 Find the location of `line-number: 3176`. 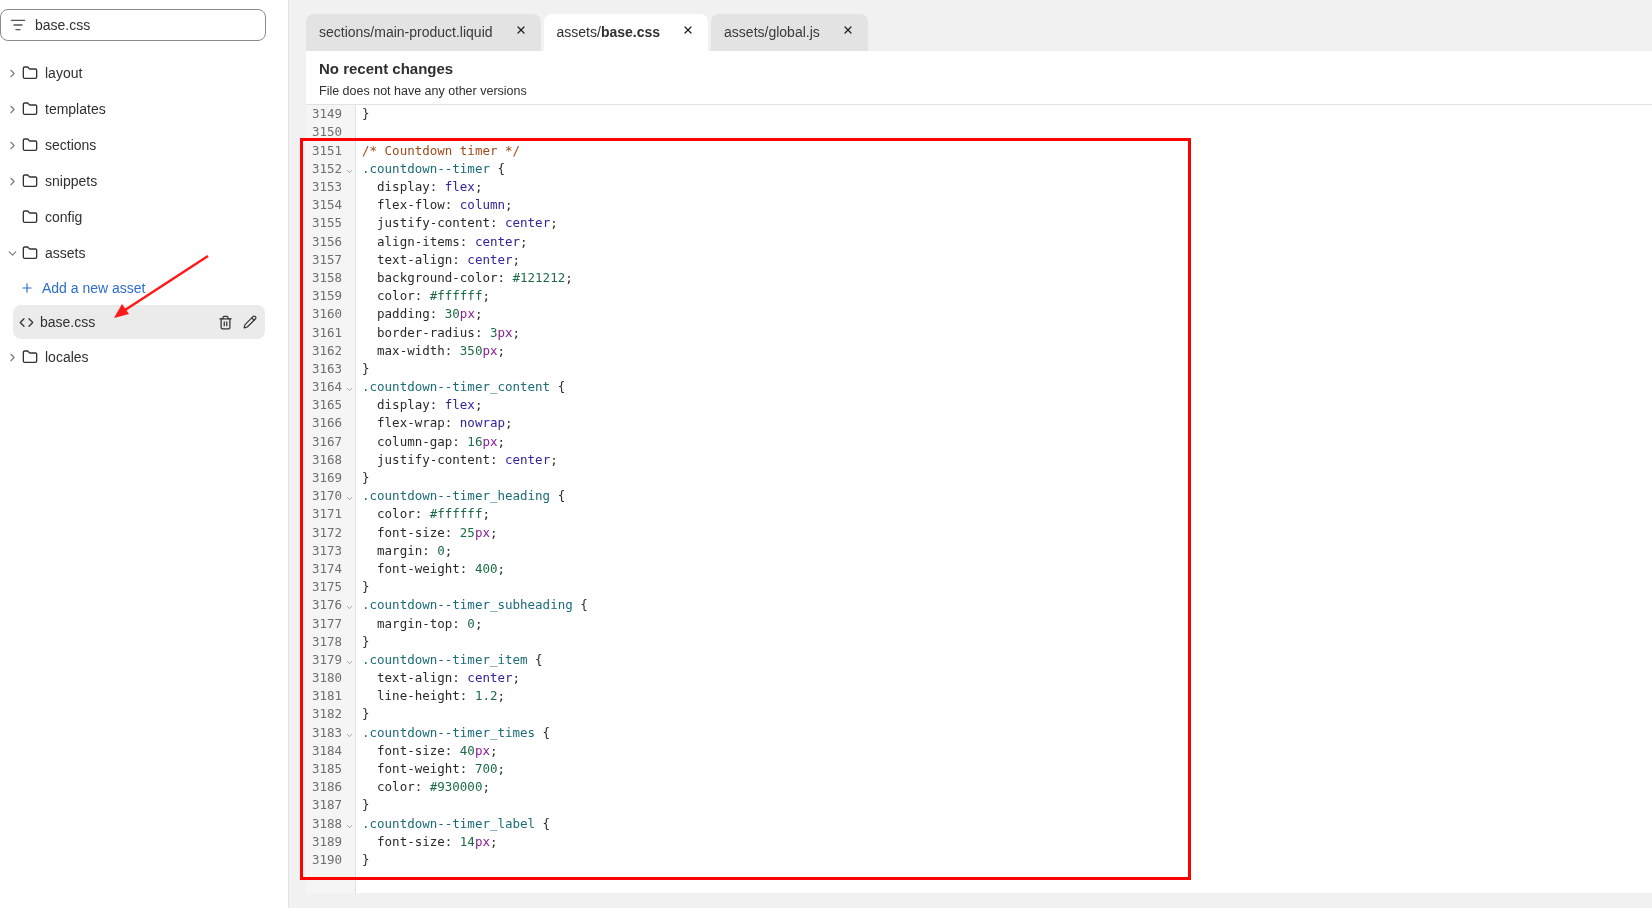

line-number: 3176 is located at coordinates (327, 605).